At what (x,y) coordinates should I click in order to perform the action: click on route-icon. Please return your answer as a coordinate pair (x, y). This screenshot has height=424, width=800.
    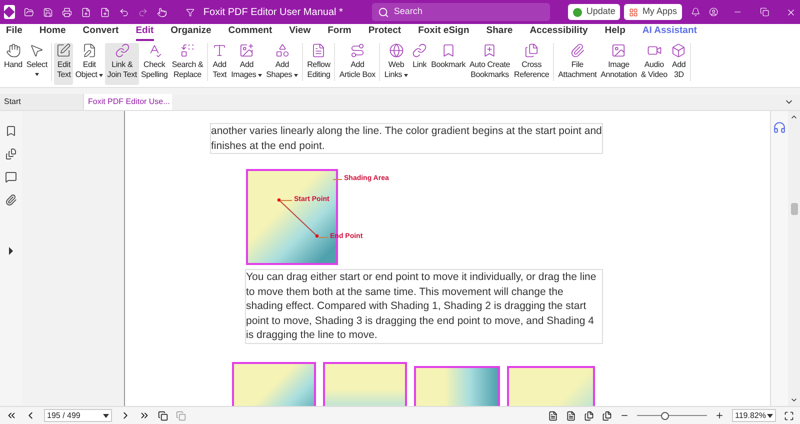
    Looking at the image, I should click on (357, 50).